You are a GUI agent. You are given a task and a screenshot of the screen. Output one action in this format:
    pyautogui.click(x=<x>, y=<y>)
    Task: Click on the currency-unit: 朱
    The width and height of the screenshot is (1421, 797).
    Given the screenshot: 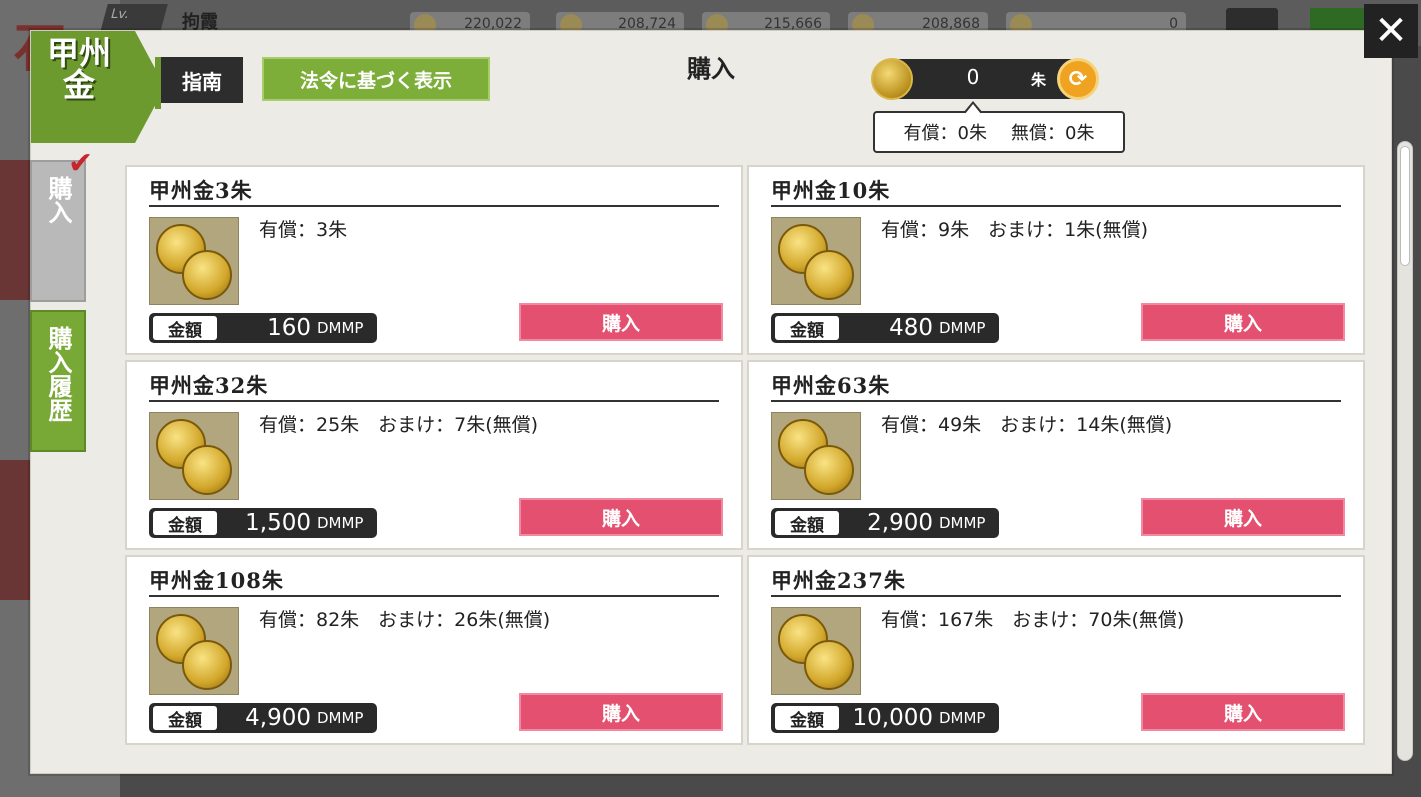 What is the action you would take?
    pyautogui.click(x=1039, y=80)
    